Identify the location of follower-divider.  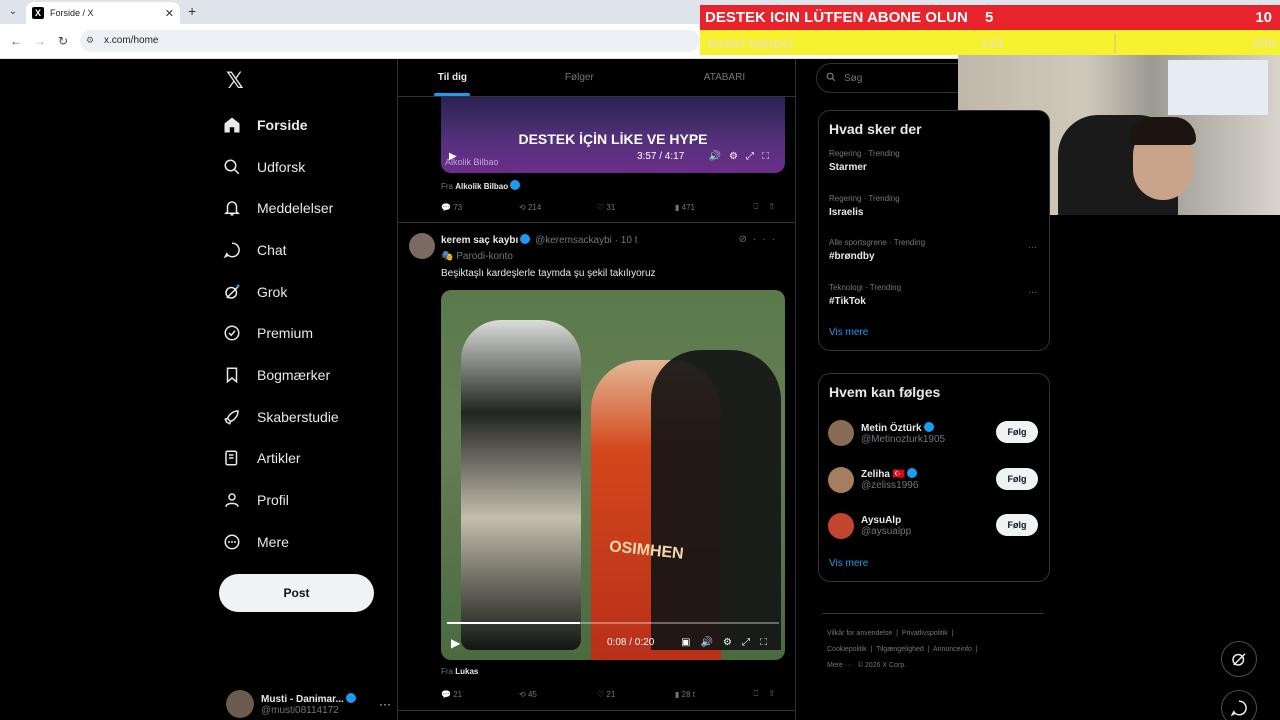
(1115, 42).